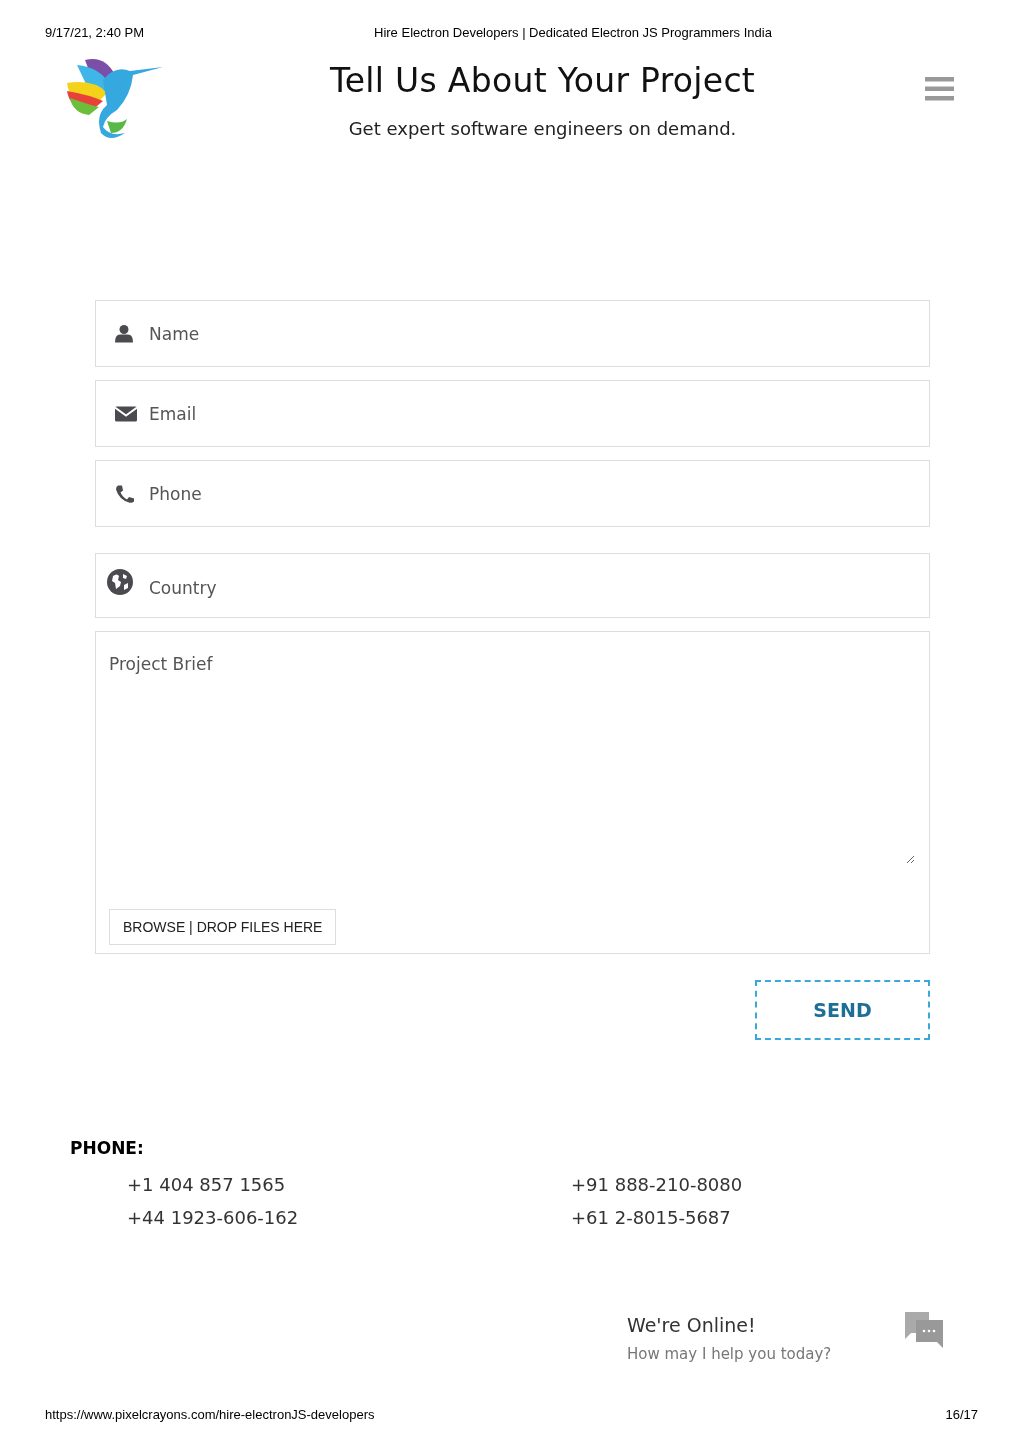 The image size is (1024, 1449). Describe the element at coordinates (207, 1184) in the screenshot. I see `phone-number: +1 404 857 1565` at that location.